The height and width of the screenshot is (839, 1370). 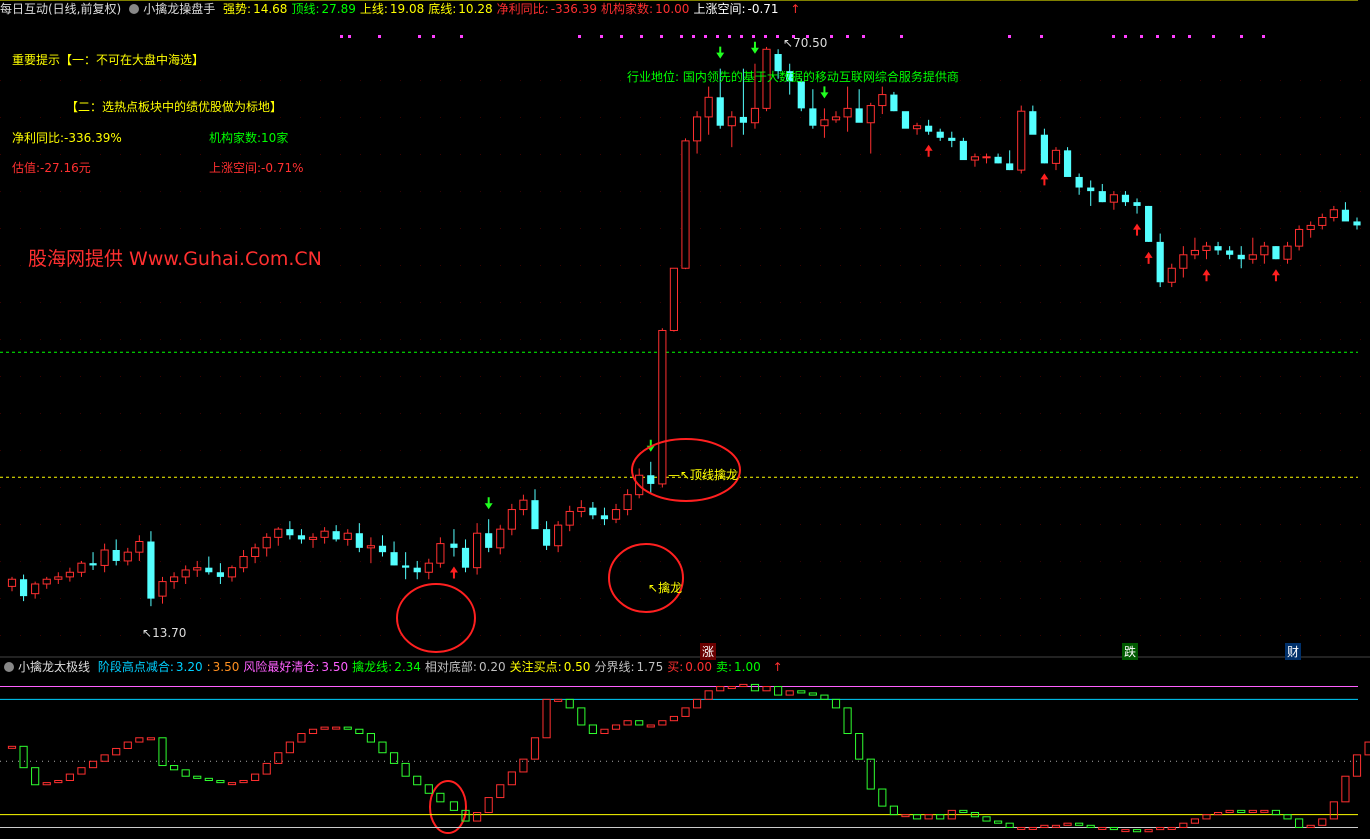 I want to click on indicator-name: 小擒龙操盘手, so click(x=179, y=9).